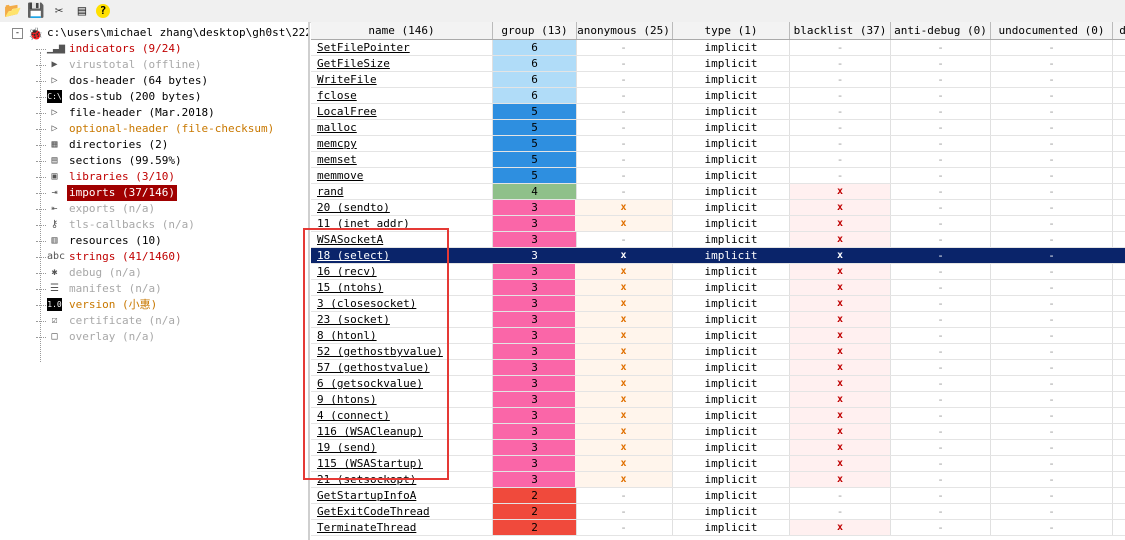  What do you see at coordinates (718, 96) in the screenshot?
I see `table-row: fclose 6- implicit - - -` at bounding box center [718, 96].